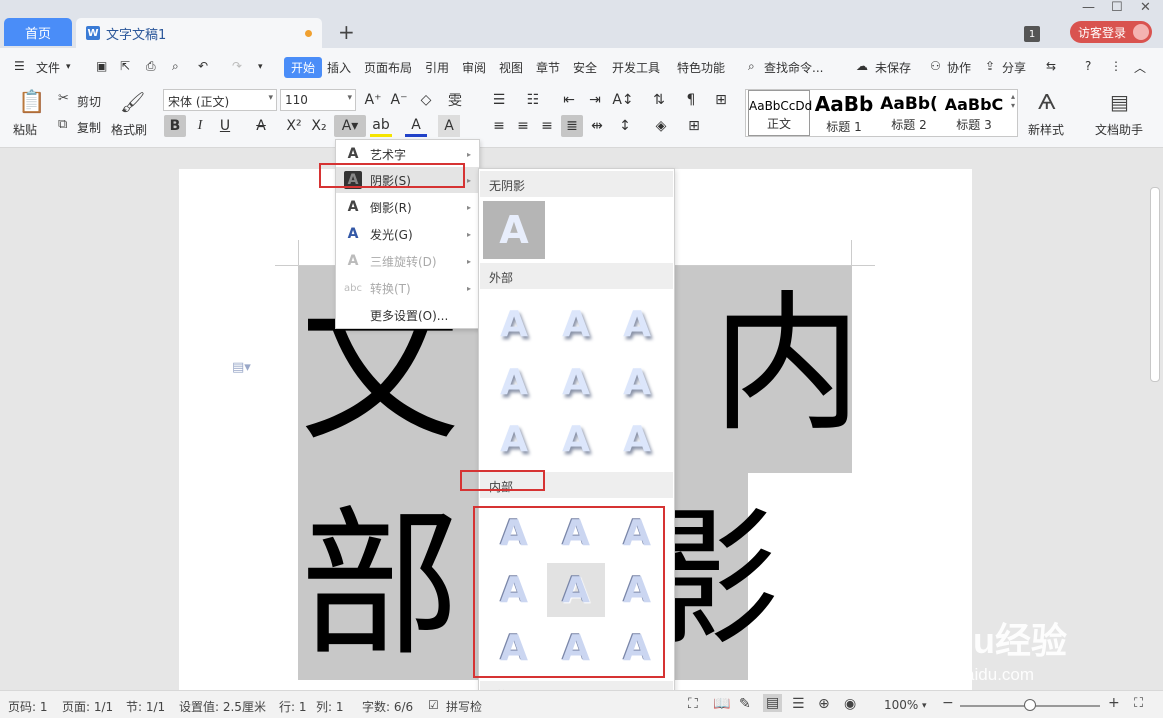 Image resolution: width=1163 pixels, height=718 pixels. What do you see at coordinates (773, 703) in the screenshot?
I see `page-view-icon: ▤` at bounding box center [773, 703].